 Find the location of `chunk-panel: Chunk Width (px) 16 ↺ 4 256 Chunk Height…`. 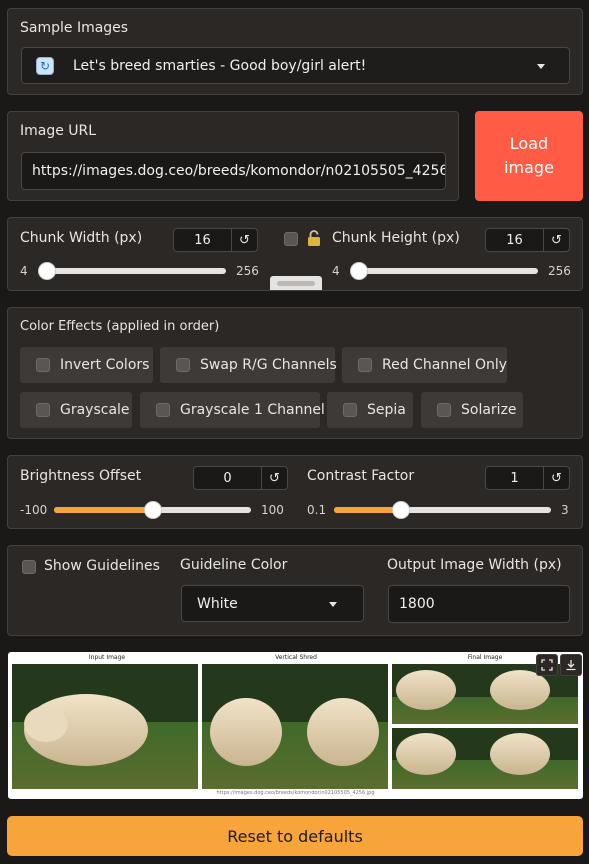

chunk-panel: Chunk Width (px) 16 ↺ 4 256 Chunk Height… is located at coordinates (295, 254).